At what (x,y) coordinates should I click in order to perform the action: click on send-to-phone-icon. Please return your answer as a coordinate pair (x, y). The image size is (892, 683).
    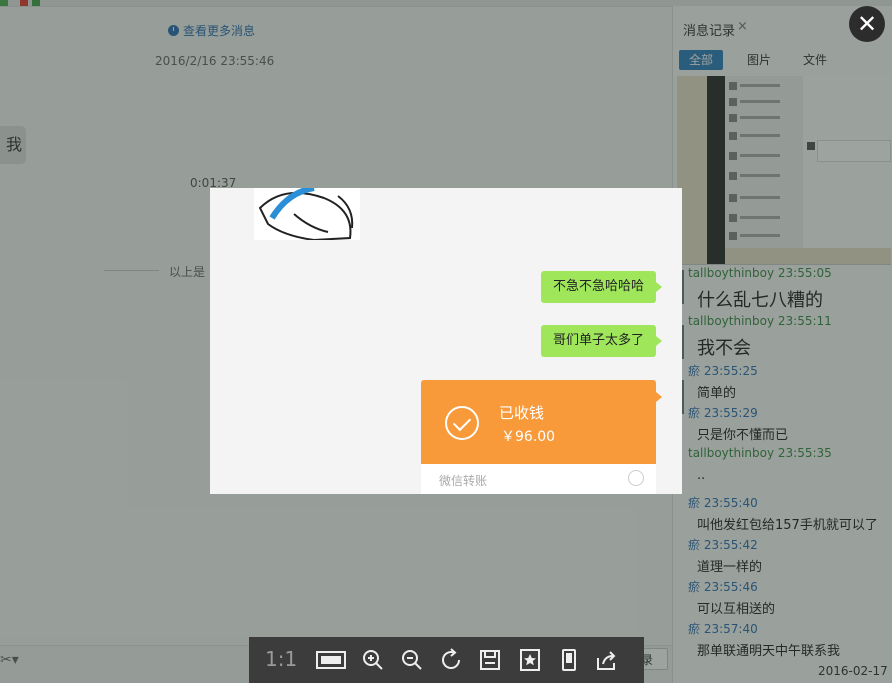
    Looking at the image, I should click on (569, 660).